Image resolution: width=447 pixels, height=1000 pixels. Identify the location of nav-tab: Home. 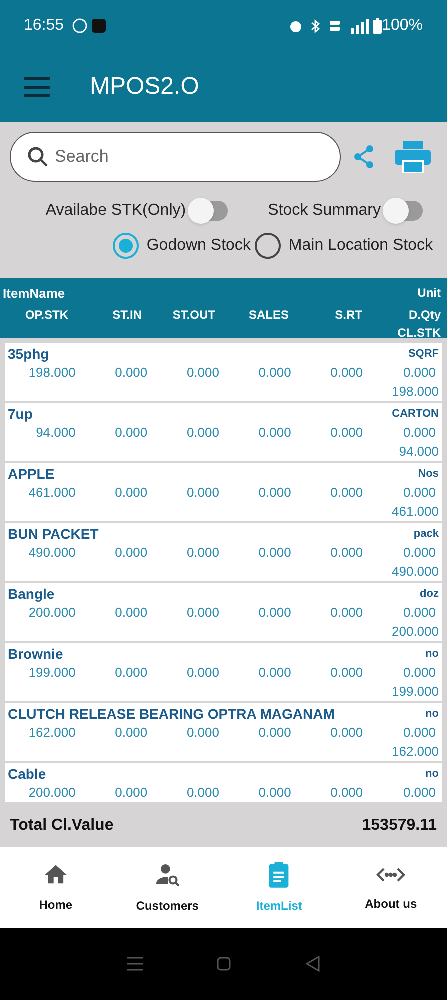
(56, 887).